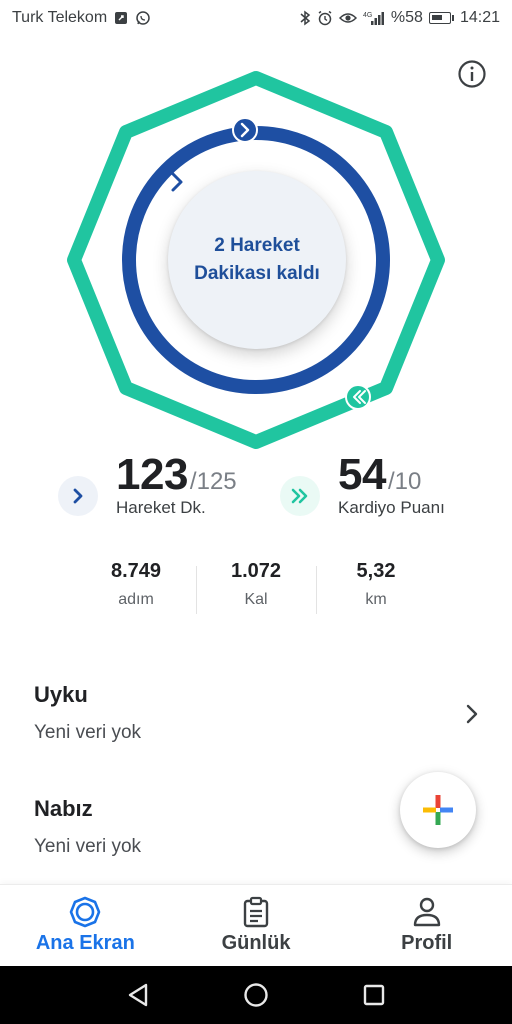 The height and width of the screenshot is (1024, 512). I want to click on heart-points-label: Kardiyo Puanı, so click(391, 507).